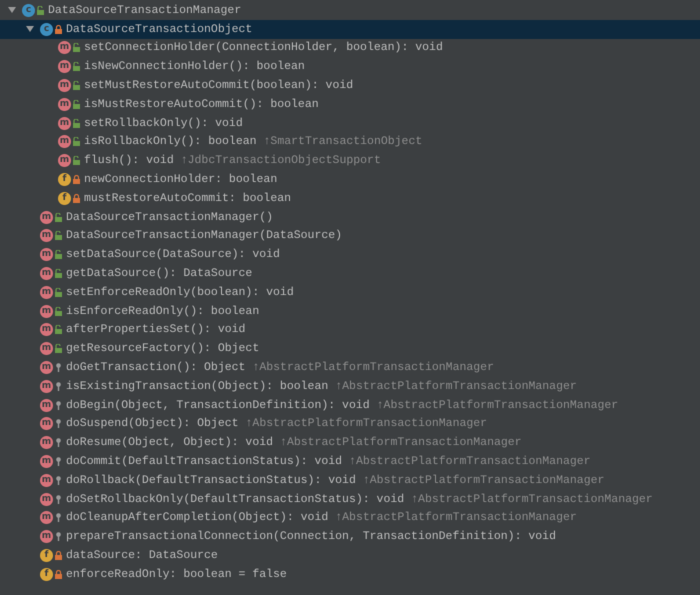 This screenshot has width=700, height=595. I want to click on tree-item: m doRollback(DefaultTransactionStatus): void ↑AbstractPlatformTransactionManager, so click(350, 480).